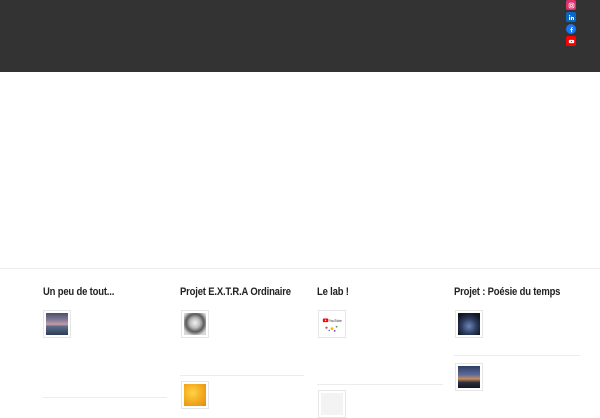 This screenshot has width=600, height=418. Describe the element at coordinates (571, 29) in the screenshot. I see `facebook-icon` at that location.